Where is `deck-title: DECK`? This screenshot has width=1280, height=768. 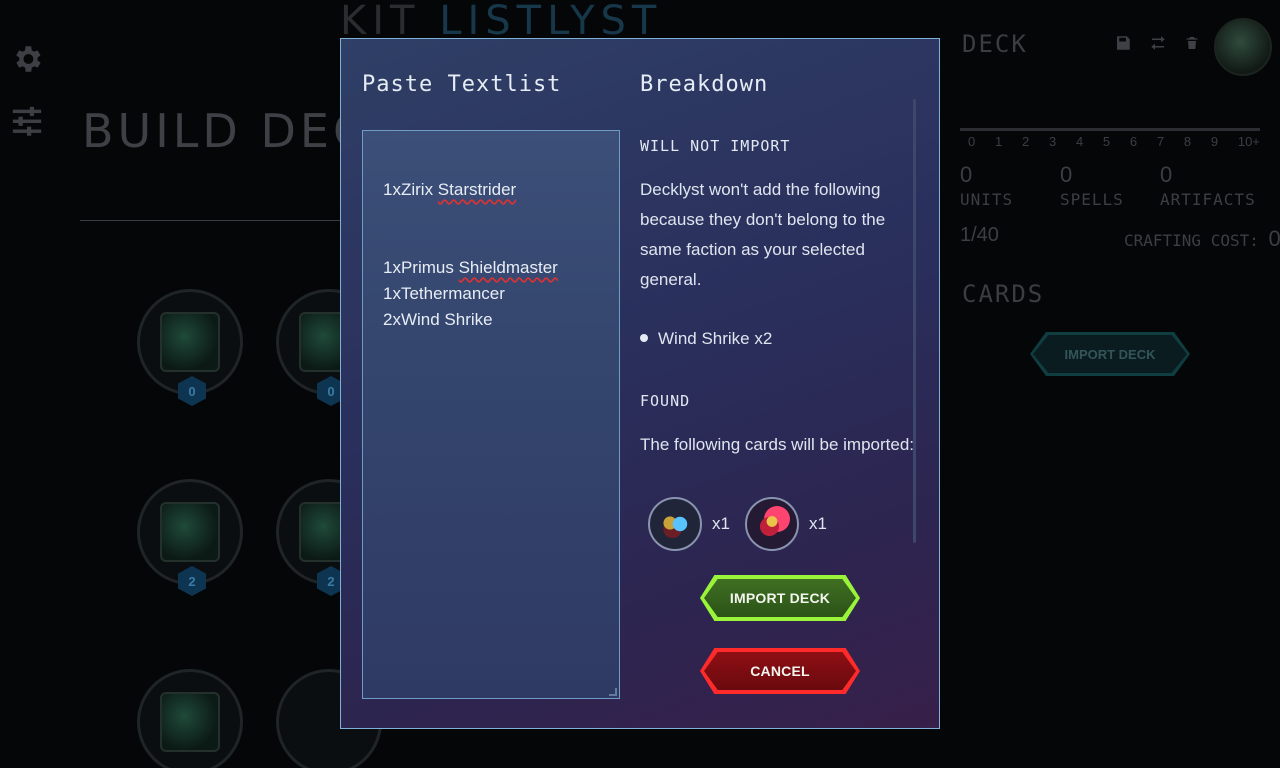
deck-title: DECK is located at coordinates (995, 44).